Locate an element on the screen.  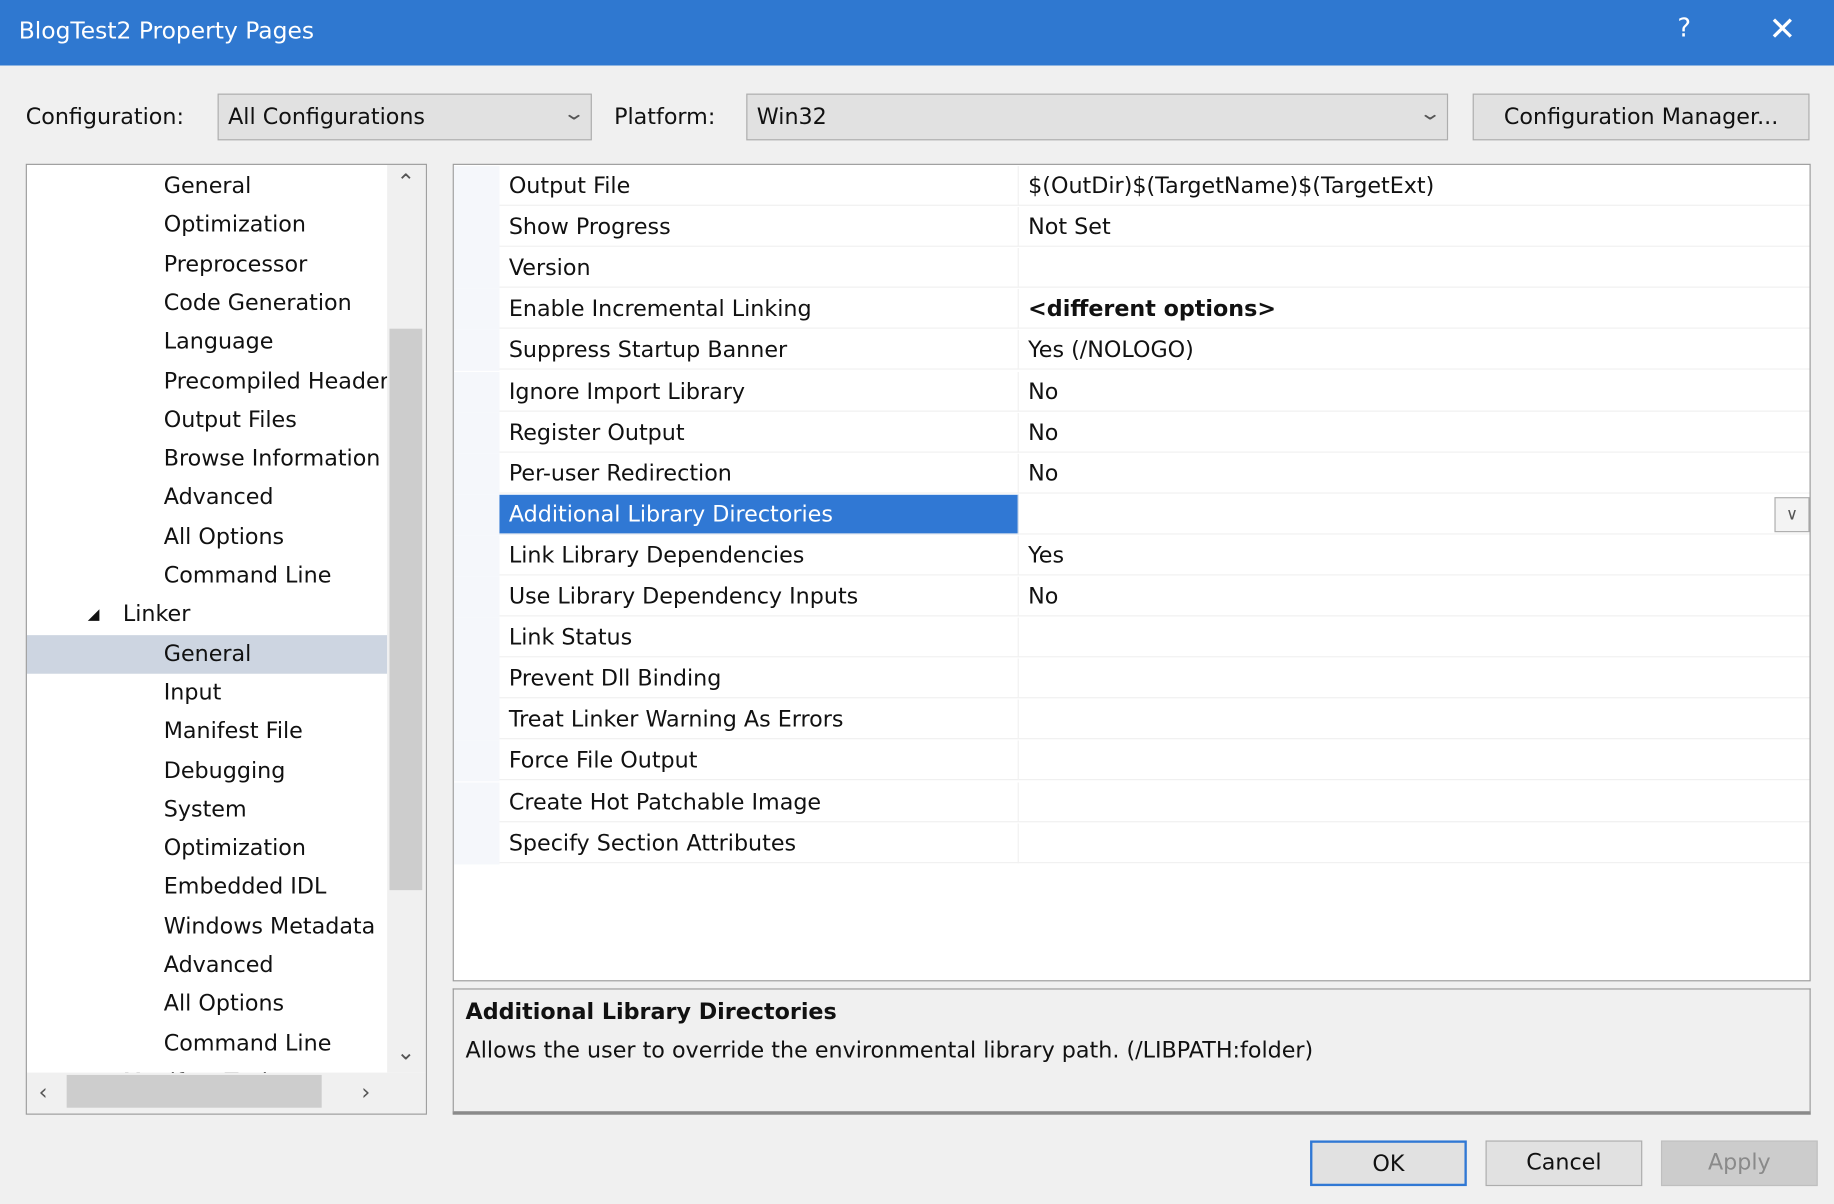
property-row: Ignore Import Library No is located at coordinates (1131, 392).